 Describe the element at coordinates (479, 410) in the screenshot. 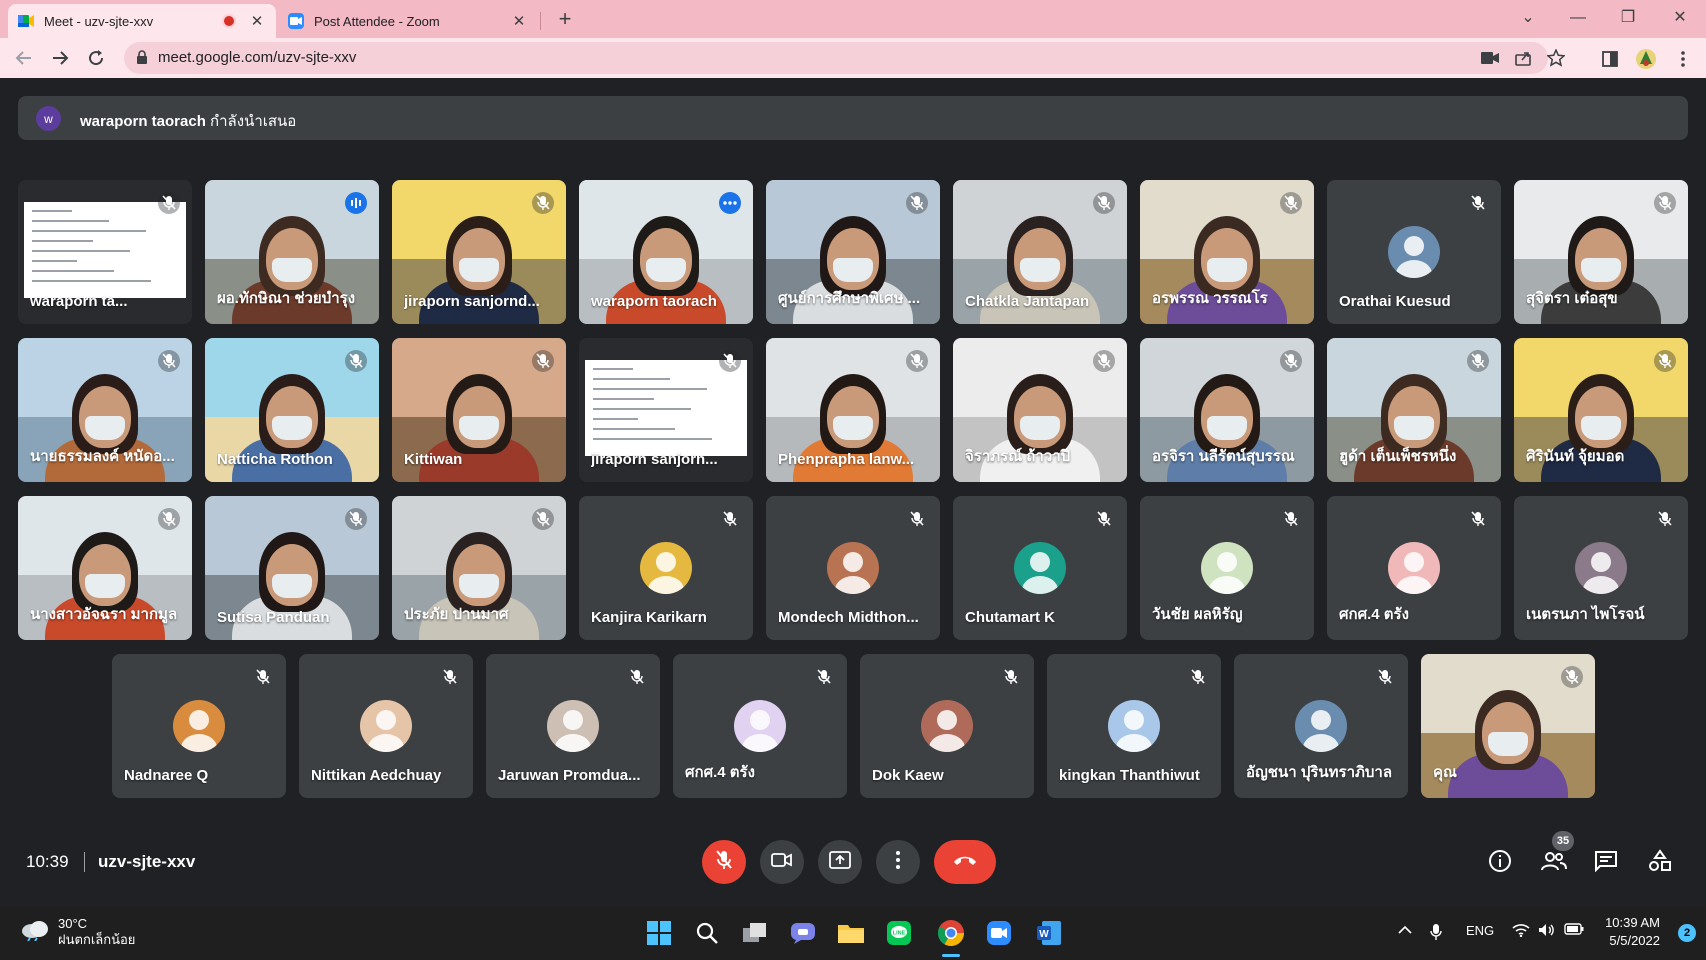

I see `participant-tile: Kittiwan` at that location.